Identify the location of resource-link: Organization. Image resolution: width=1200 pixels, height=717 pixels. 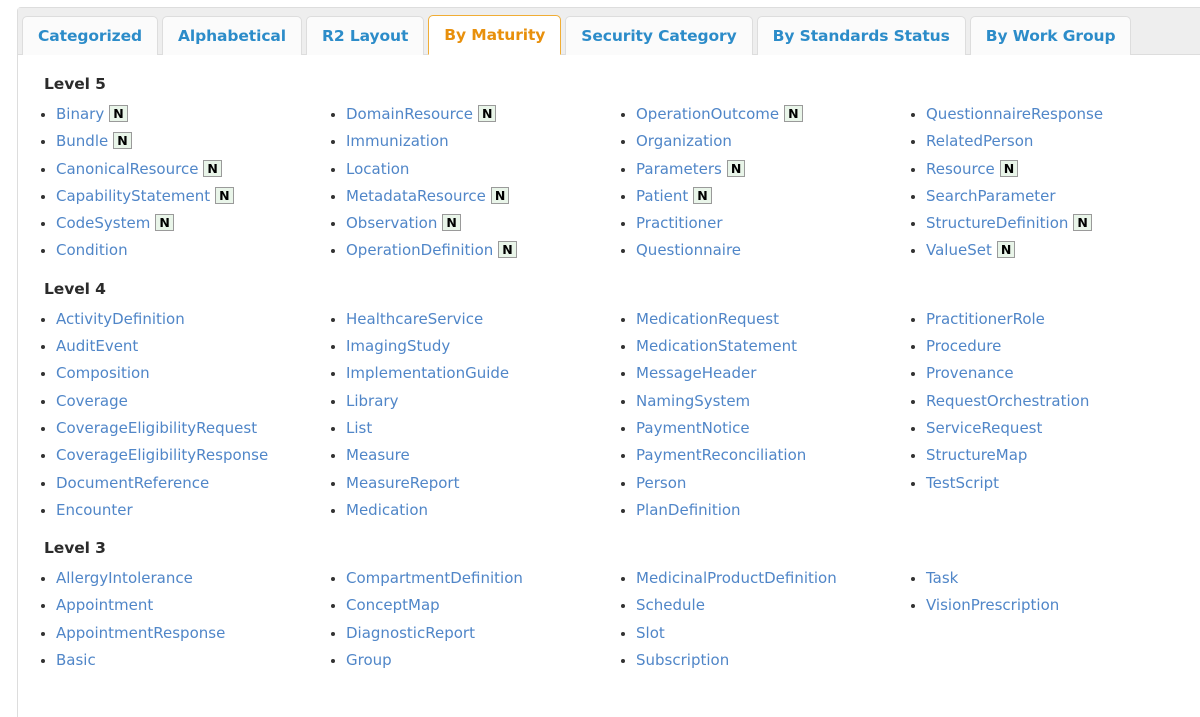
(684, 141).